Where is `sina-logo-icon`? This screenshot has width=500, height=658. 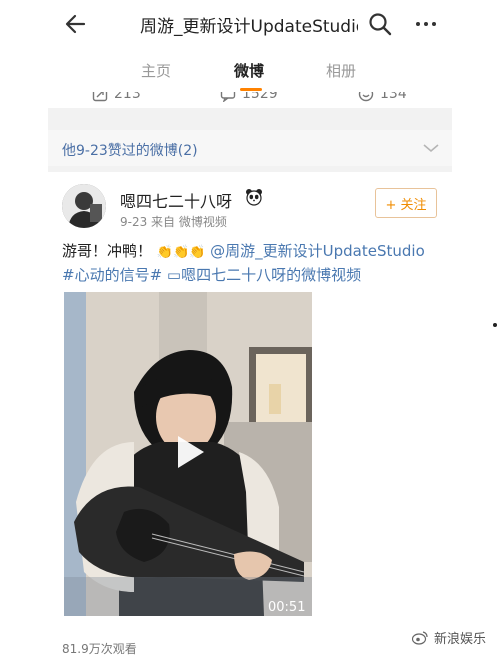 sina-logo-icon is located at coordinates (420, 637).